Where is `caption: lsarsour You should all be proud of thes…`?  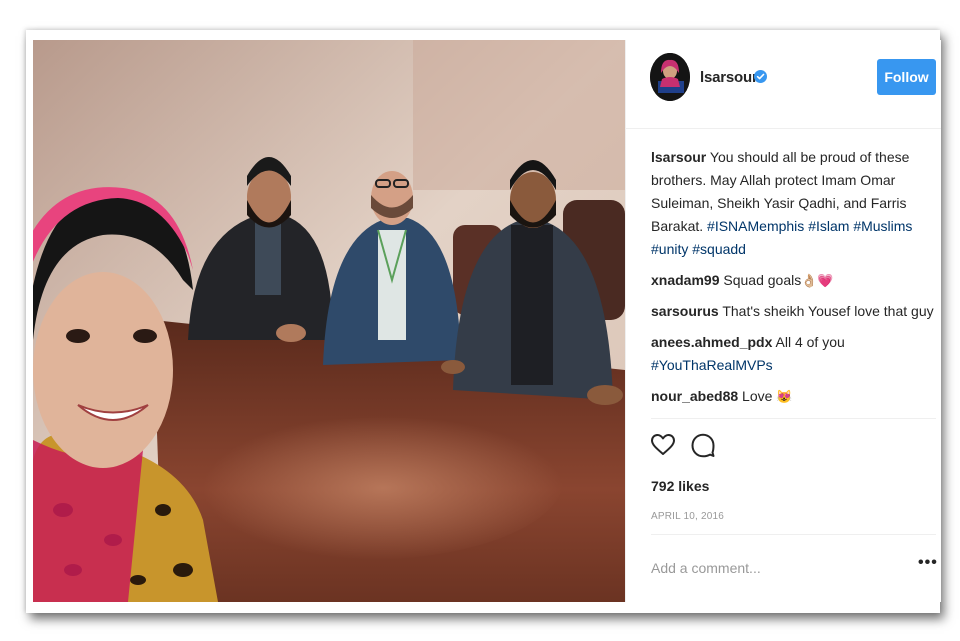
caption: lsarsour You should all be proud of thes… is located at coordinates (793, 203).